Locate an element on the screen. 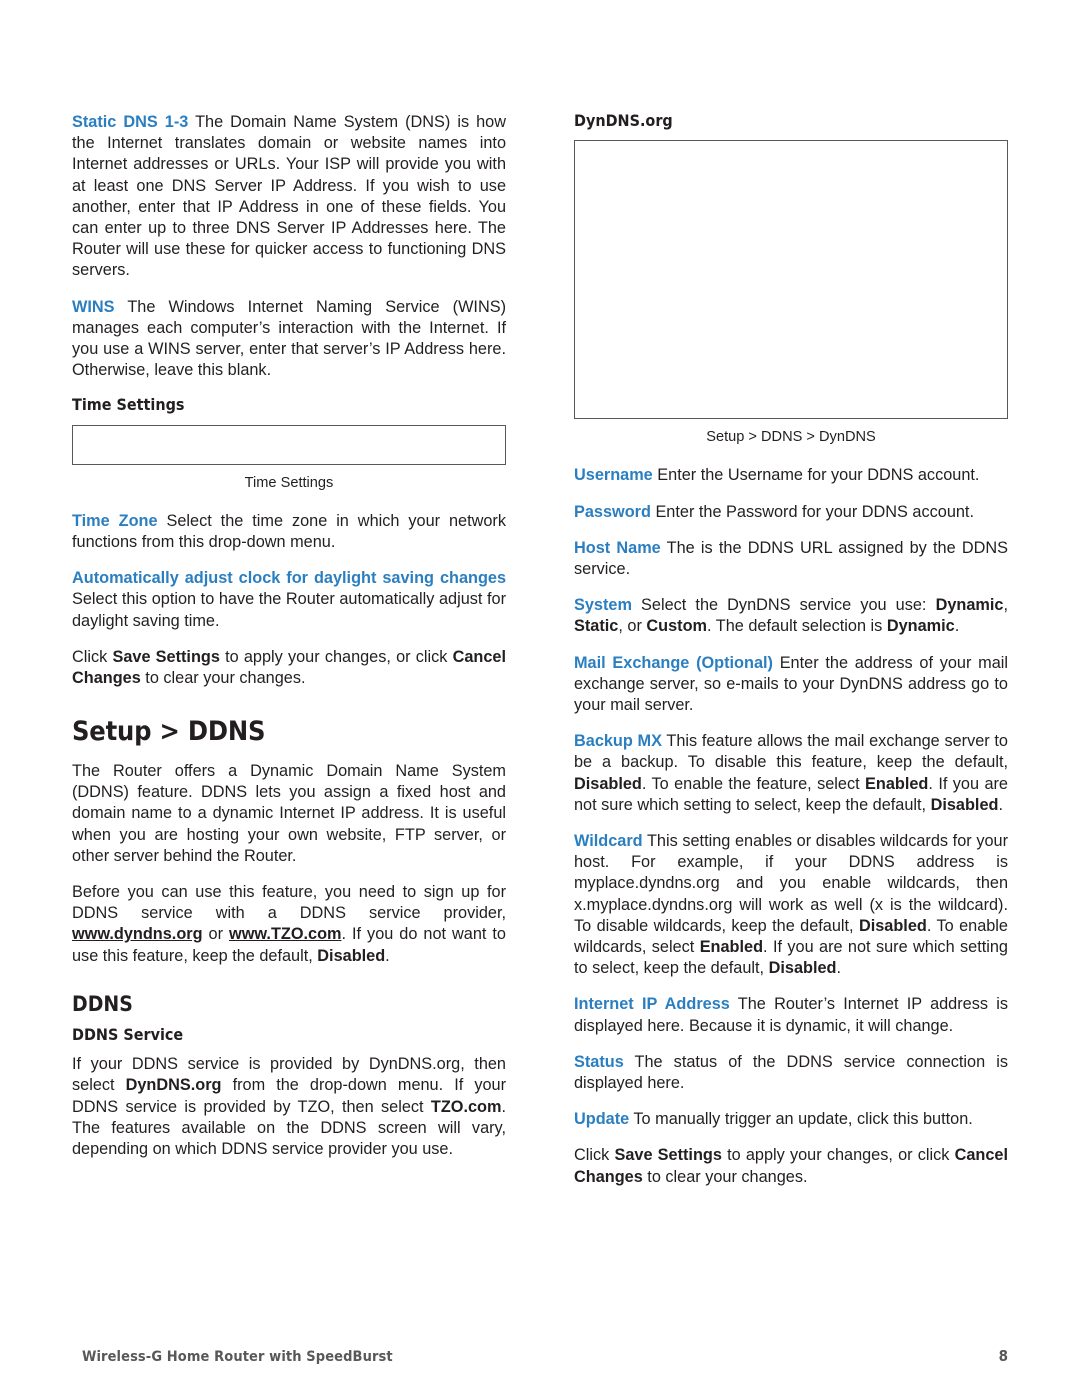 This screenshot has width=1080, height=1397. term-wins: WINS is located at coordinates (93, 306).